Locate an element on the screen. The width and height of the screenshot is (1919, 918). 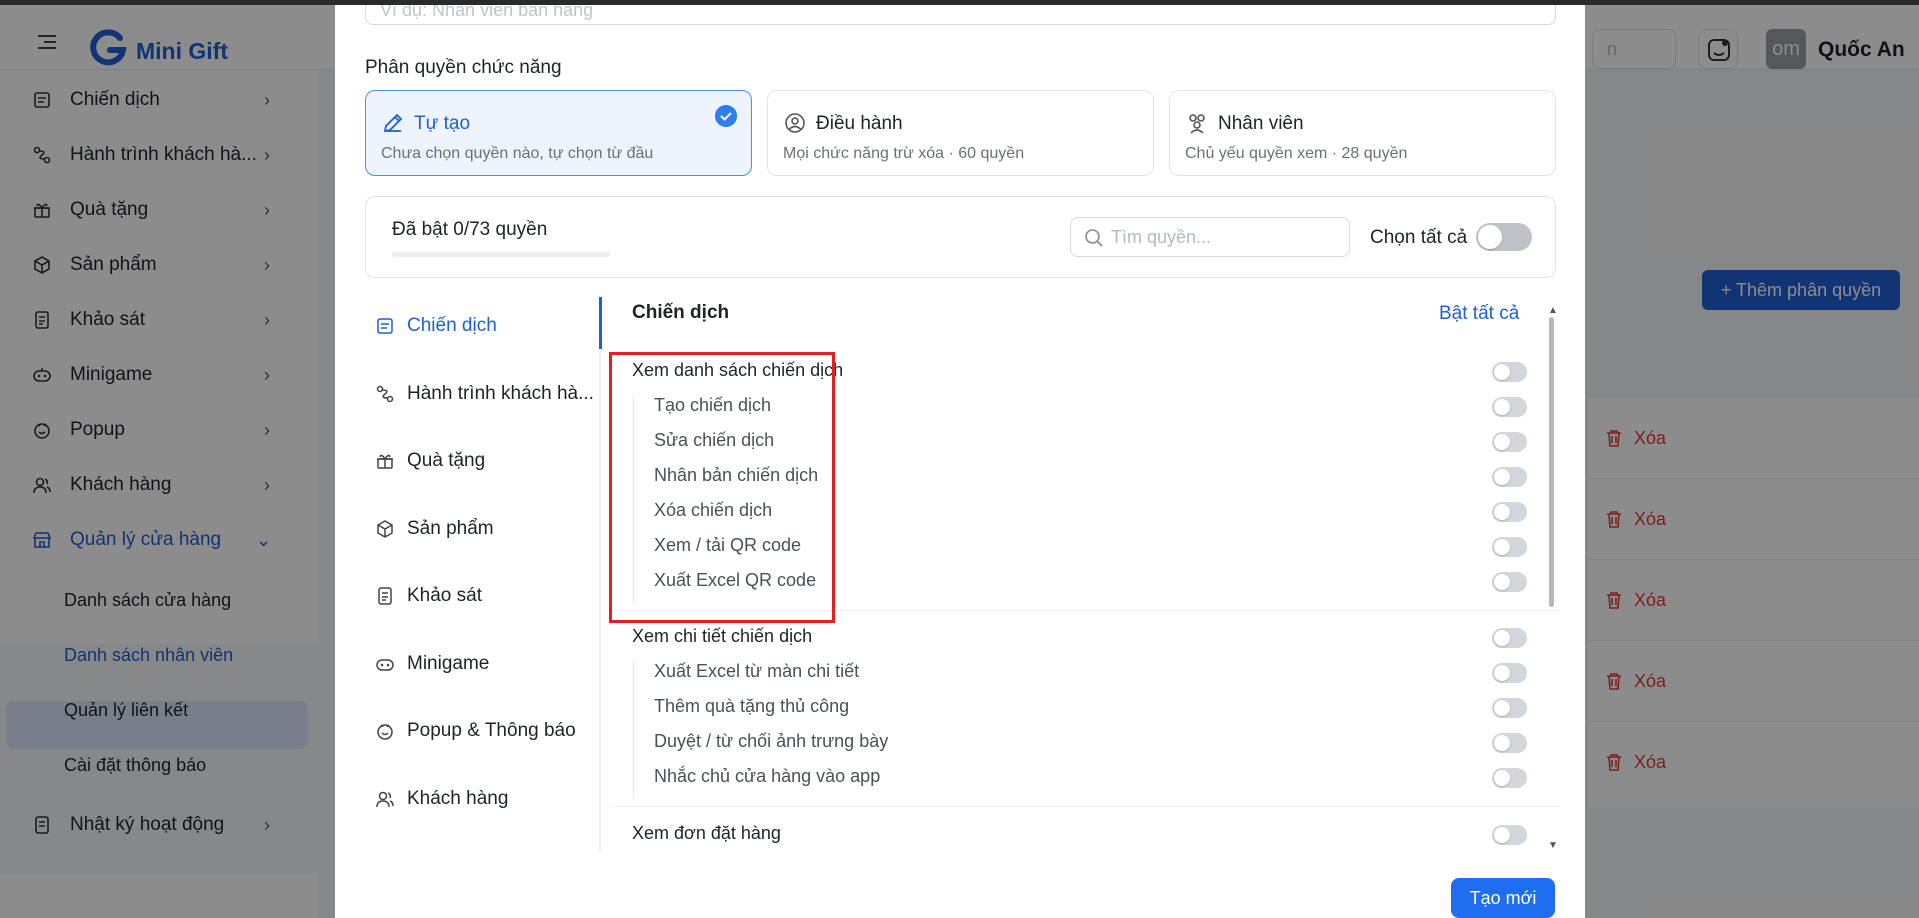
category-popup: Popup & Thông báo is located at coordinates (475, 731).